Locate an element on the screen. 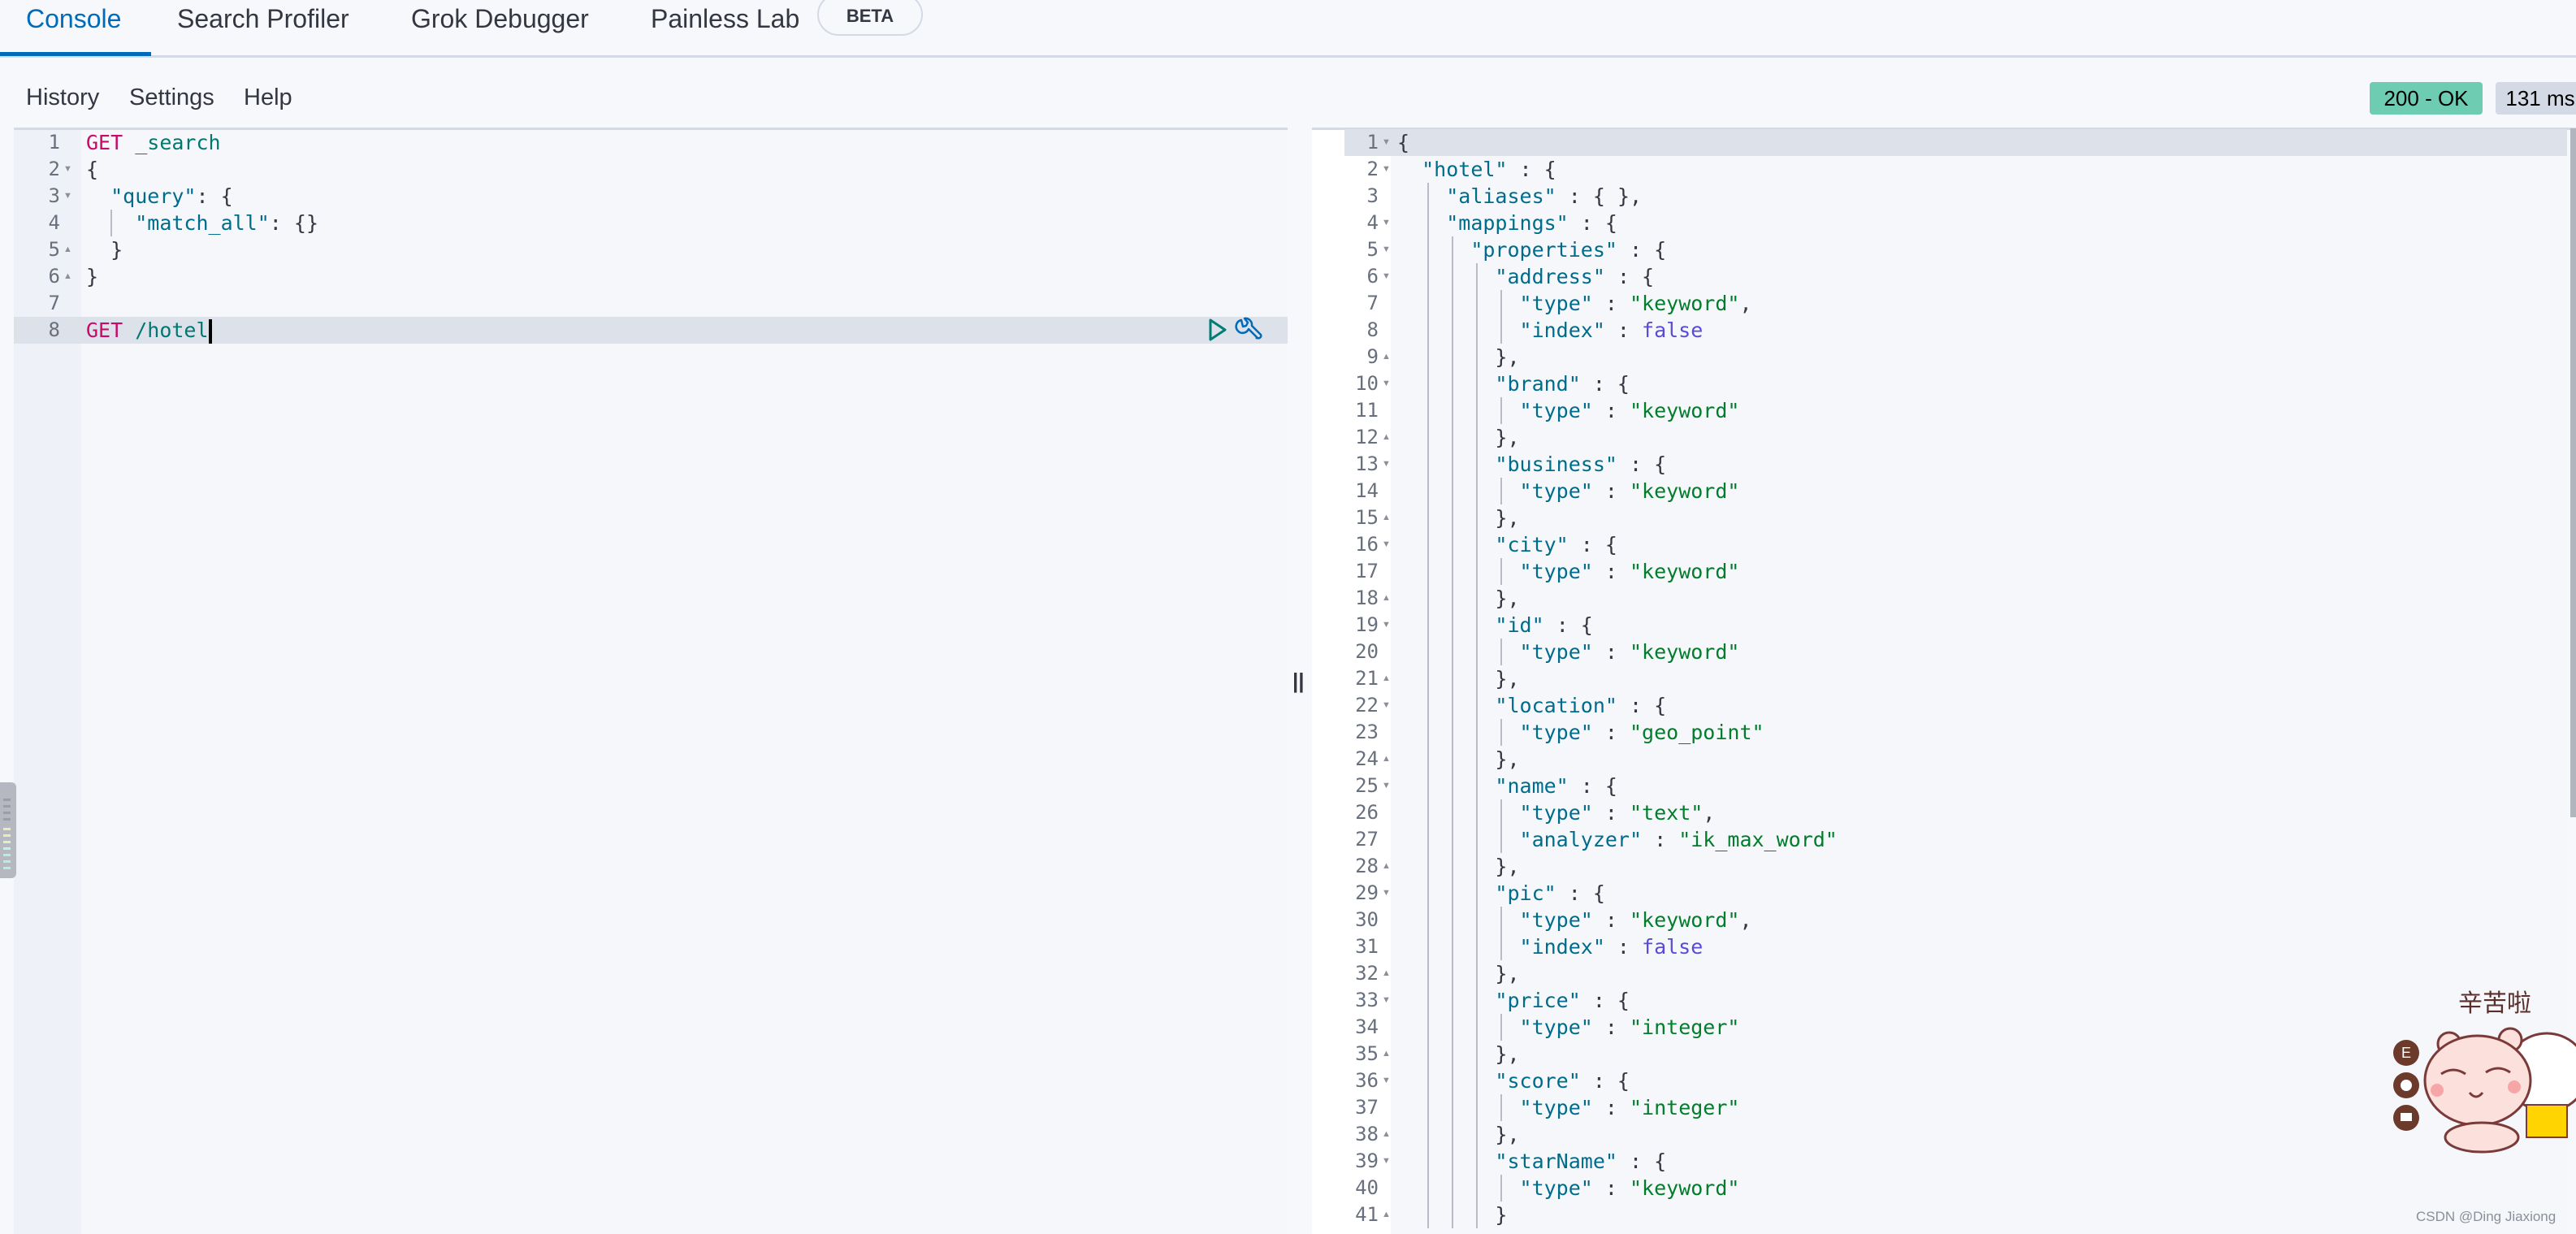 The height and width of the screenshot is (1234, 2576). side-panel-handle is located at coordinates (8, 830).